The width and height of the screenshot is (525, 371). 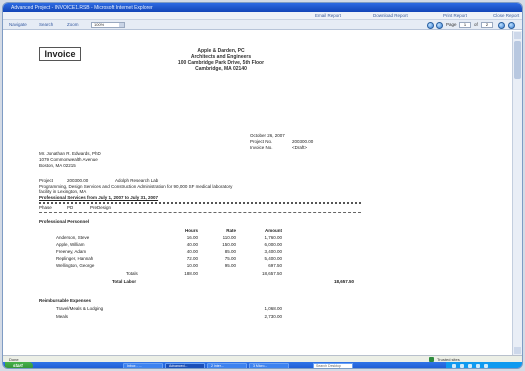 What do you see at coordinates (132, 273) in the screenshot?
I see `totals-label: Totals` at bounding box center [132, 273].